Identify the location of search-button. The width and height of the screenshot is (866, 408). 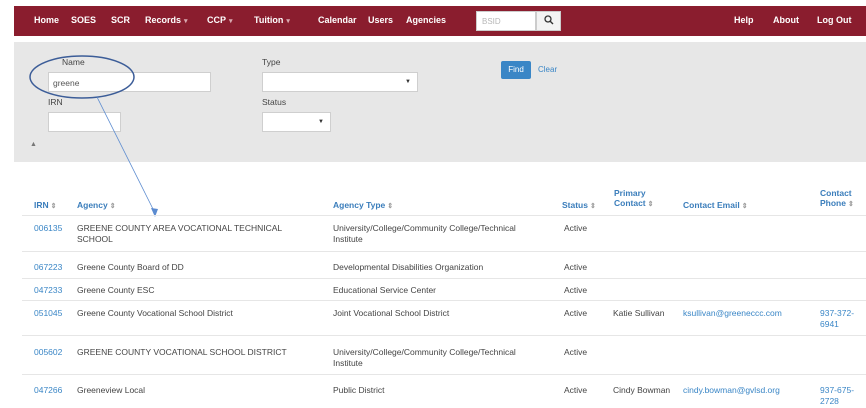
(548, 21).